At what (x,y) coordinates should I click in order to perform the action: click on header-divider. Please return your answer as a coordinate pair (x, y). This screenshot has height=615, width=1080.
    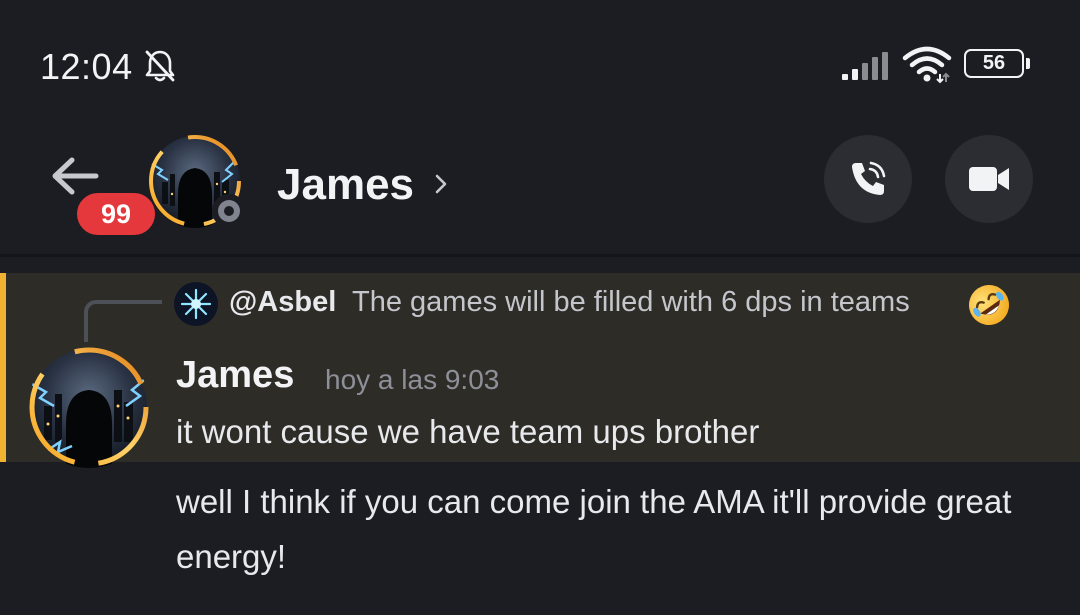
    Looking at the image, I should click on (540, 255).